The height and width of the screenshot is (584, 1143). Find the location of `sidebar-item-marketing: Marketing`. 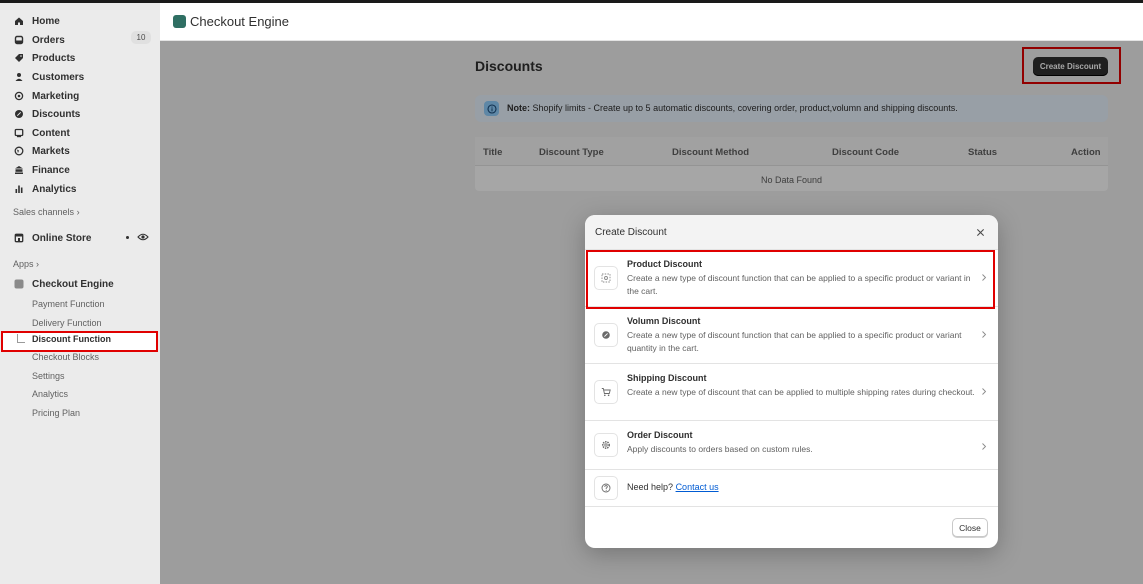

sidebar-item-marketing: Marketing is located at coordinates (46, 96).